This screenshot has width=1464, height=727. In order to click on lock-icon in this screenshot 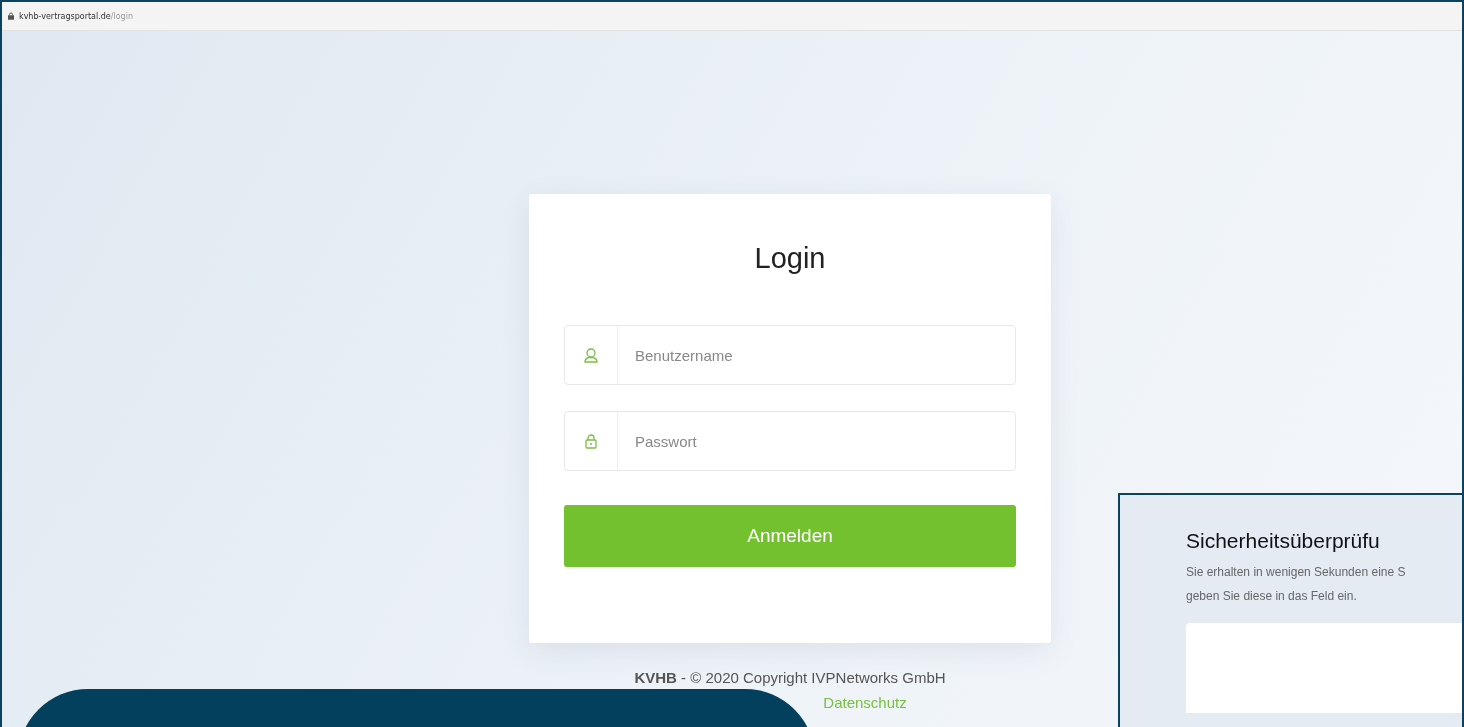, I will do `click(11, 16)`.